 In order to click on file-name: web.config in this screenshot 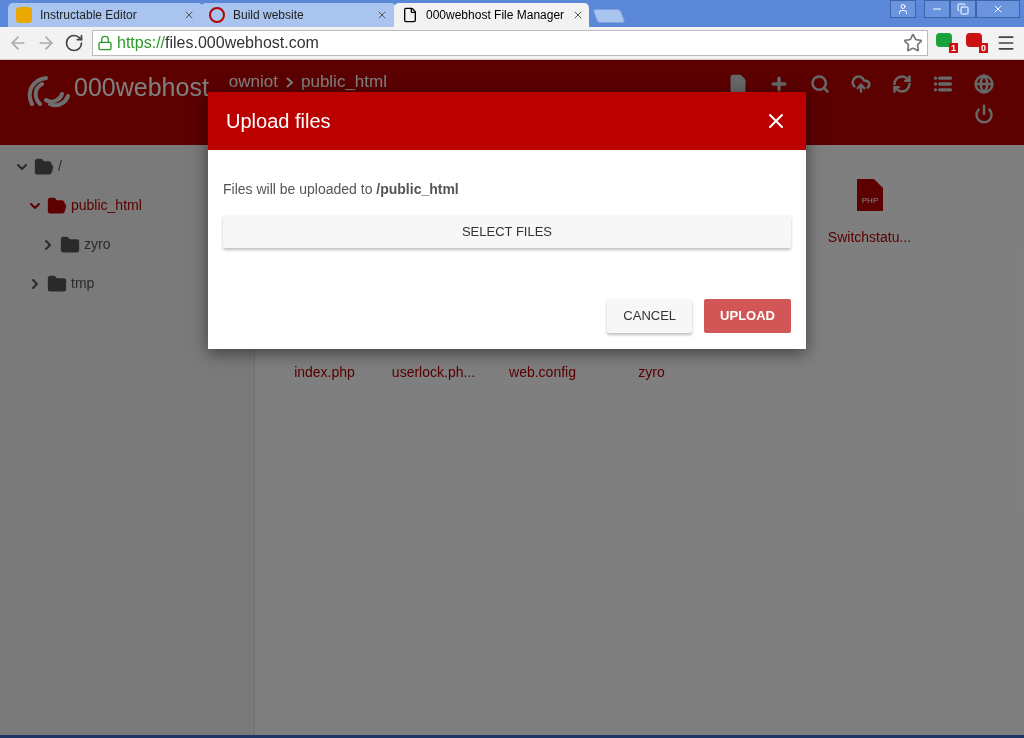, I will do `click(542, 372)`.